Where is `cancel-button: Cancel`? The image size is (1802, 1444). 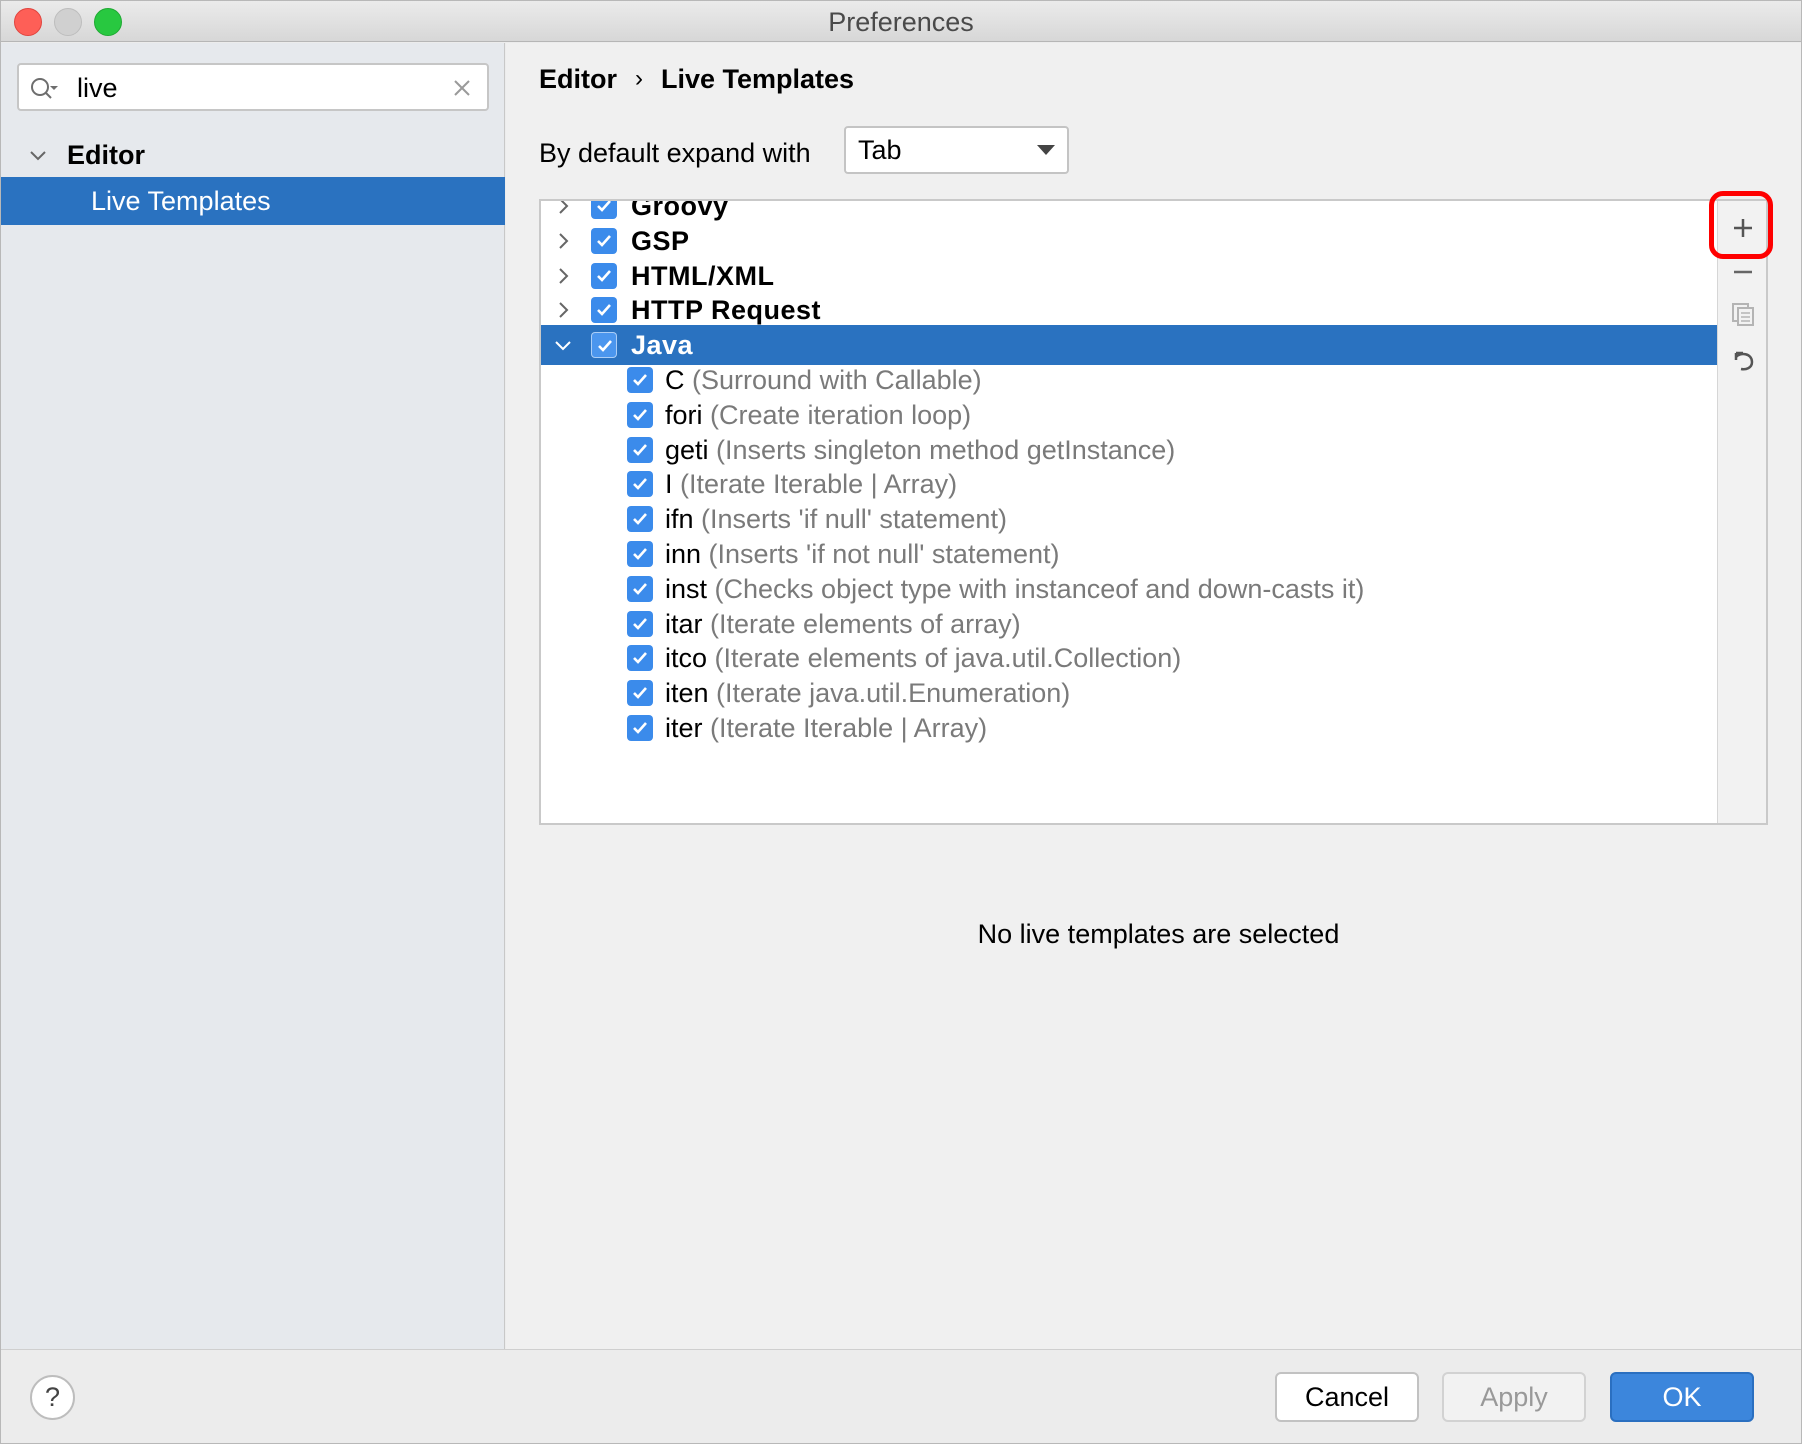
cancel-button: Cancel is located at coordinates (1347, 1397).